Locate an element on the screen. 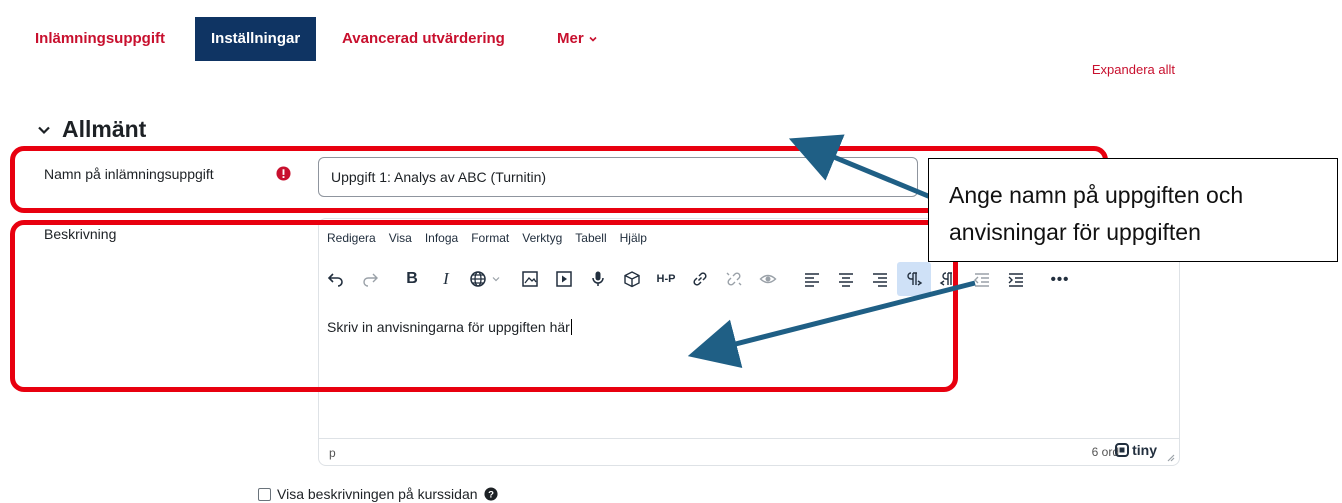 This screenshot has height=503, width=1342. annotation-line-1: Ange namn på uppgiften och is located at coordinates (1096, 195).